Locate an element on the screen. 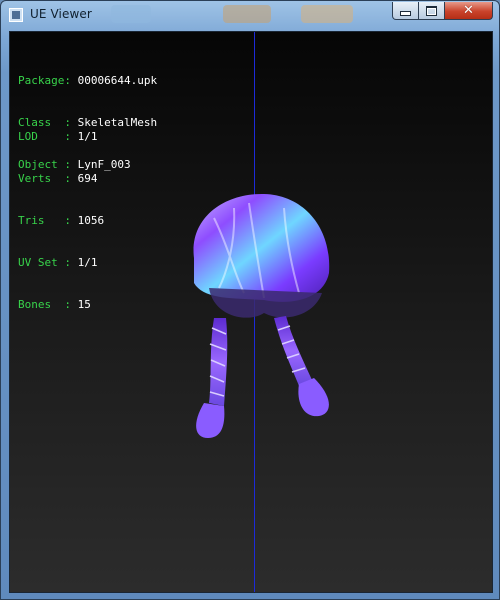 The image size is (500, 600). minimize-icon is located at coordinates (405, 13).